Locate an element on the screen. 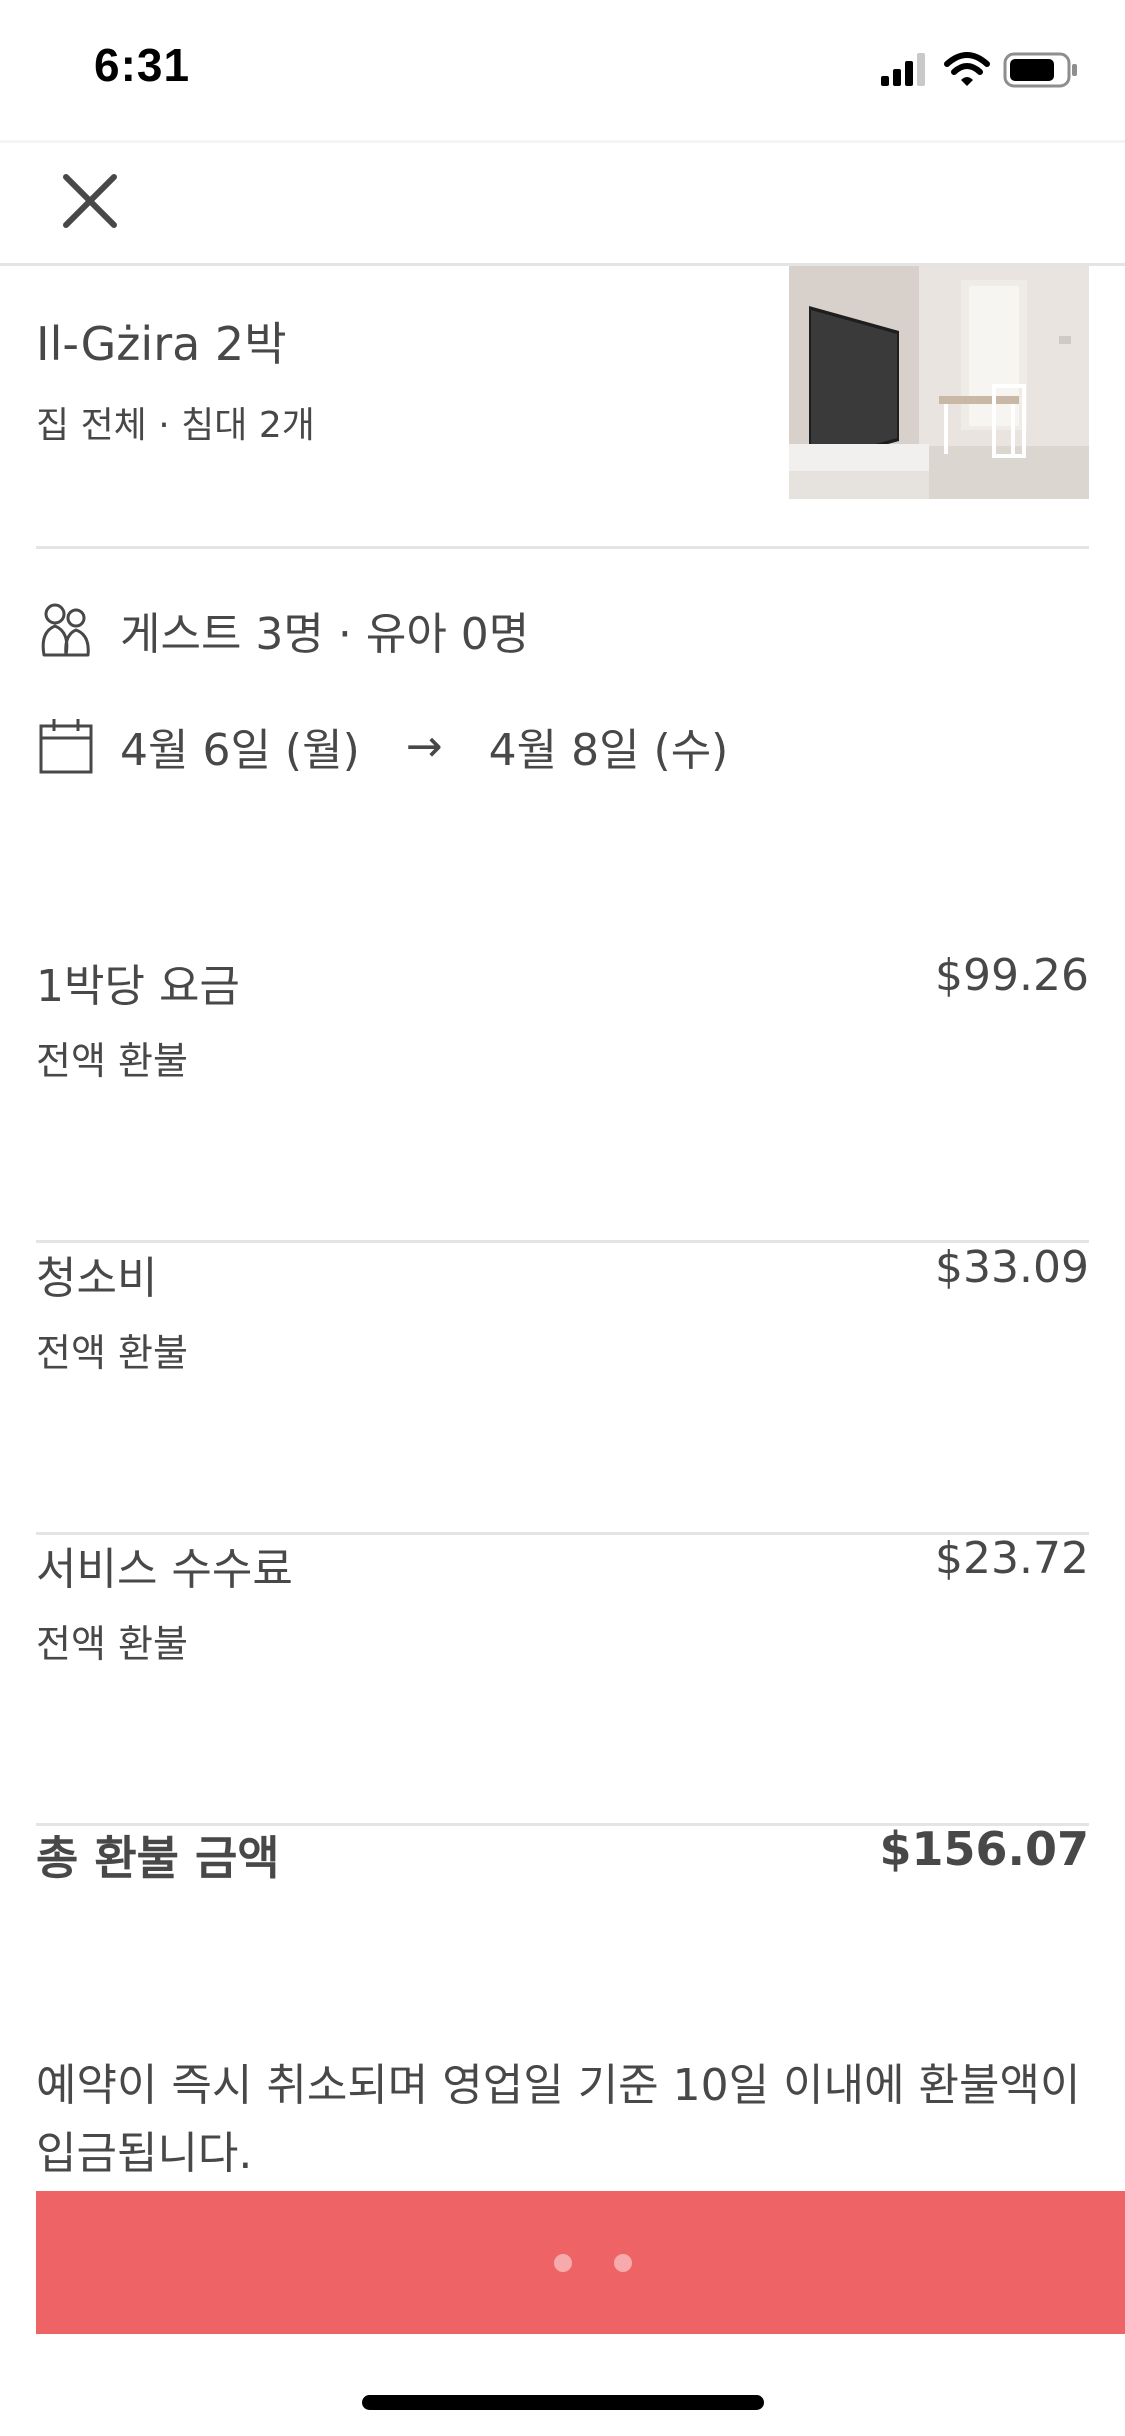  close-icon is located at coordinates (90, 201).